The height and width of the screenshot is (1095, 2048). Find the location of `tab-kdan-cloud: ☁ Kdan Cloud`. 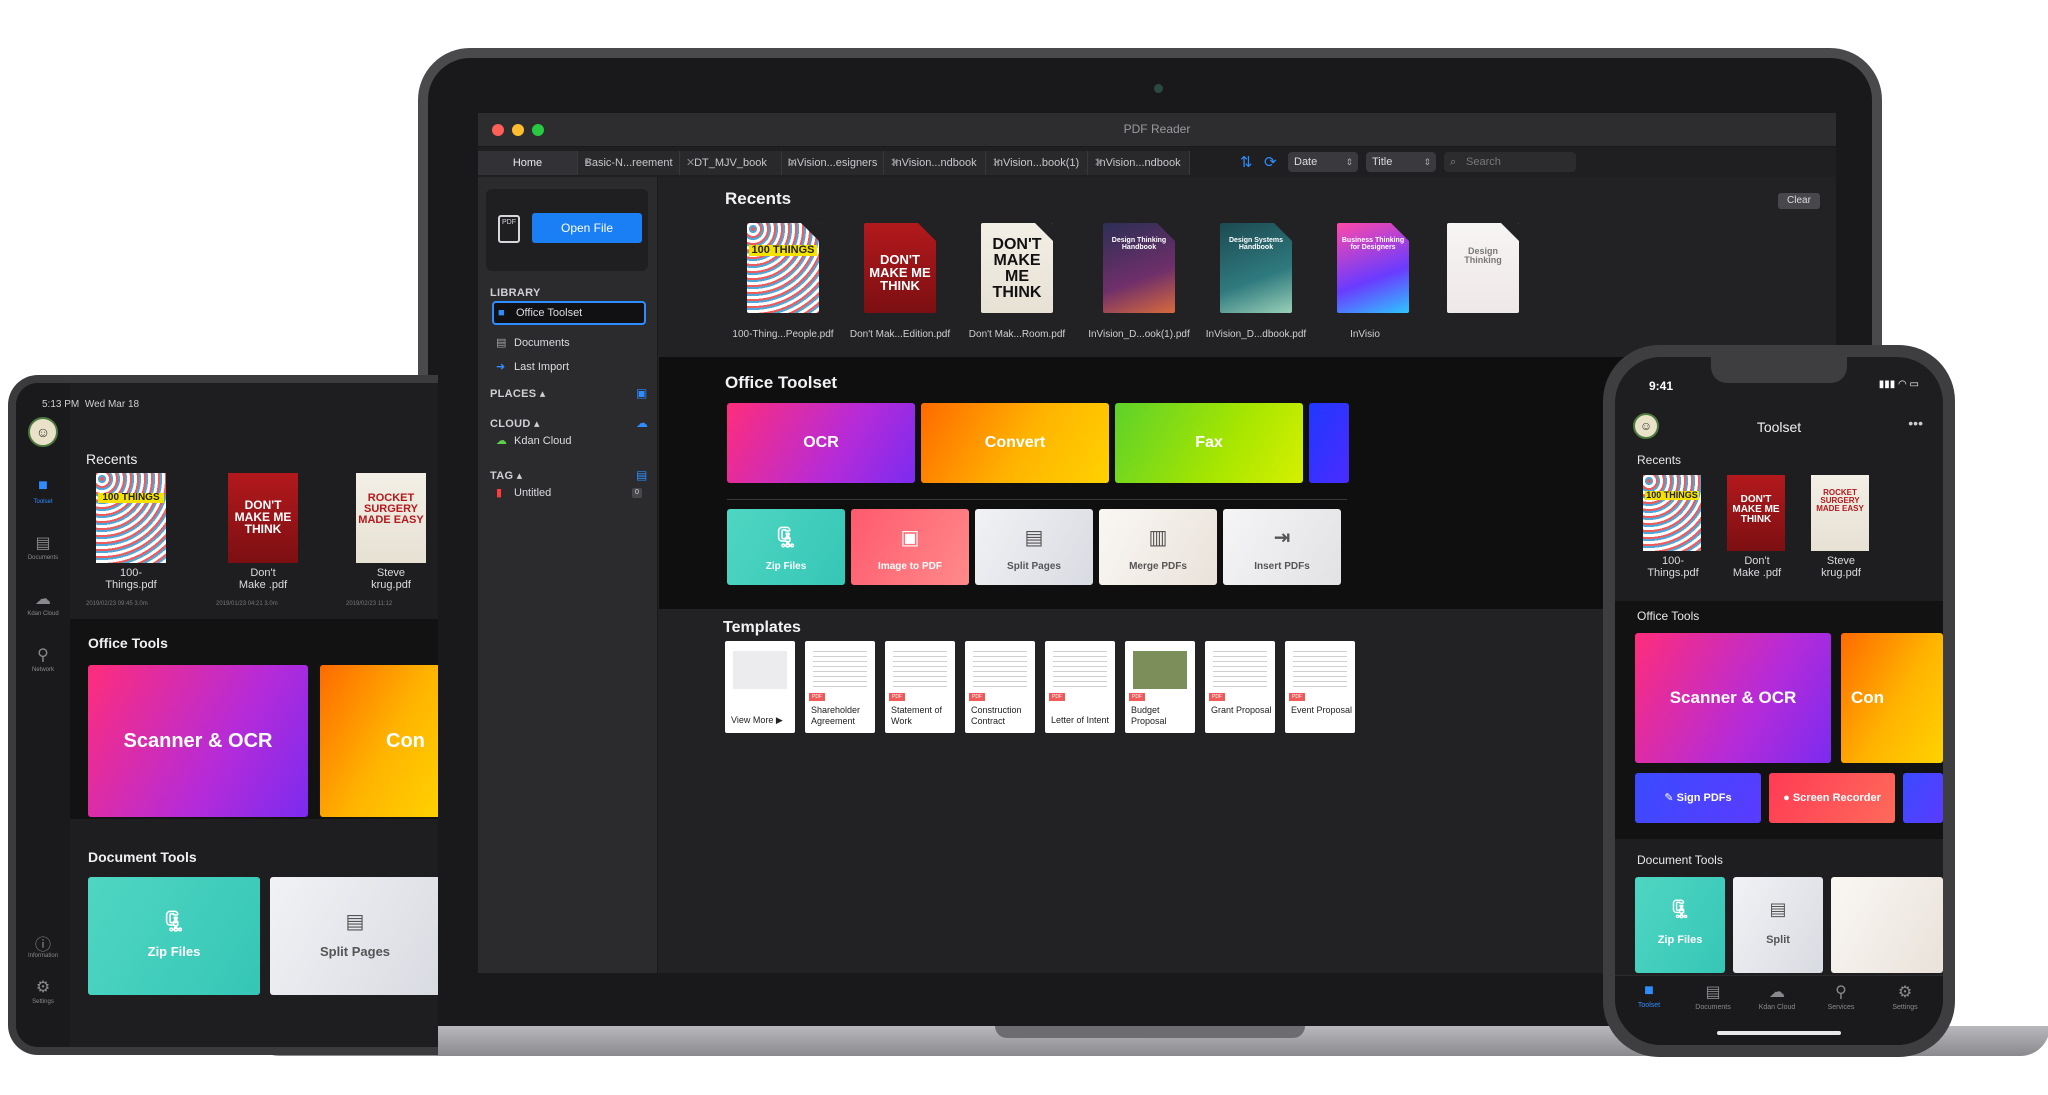

tab-kdan-cloud: ☁ Kdan Cloud is located at coordinates (1777, 996).